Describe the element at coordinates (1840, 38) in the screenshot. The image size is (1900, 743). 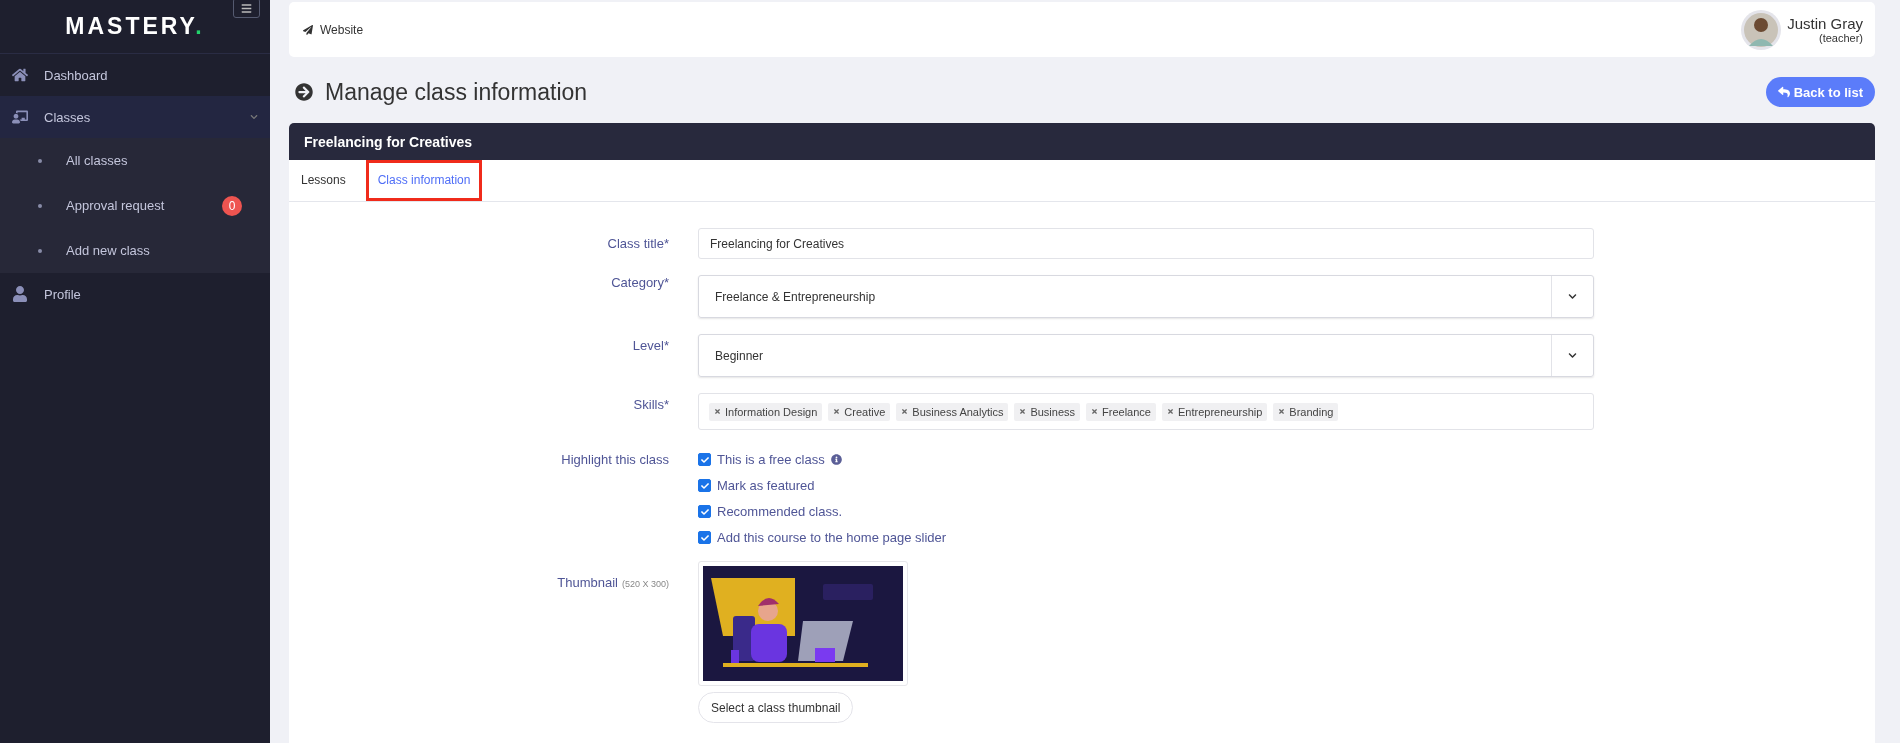
I see `user-role: (teacher)` at that location.